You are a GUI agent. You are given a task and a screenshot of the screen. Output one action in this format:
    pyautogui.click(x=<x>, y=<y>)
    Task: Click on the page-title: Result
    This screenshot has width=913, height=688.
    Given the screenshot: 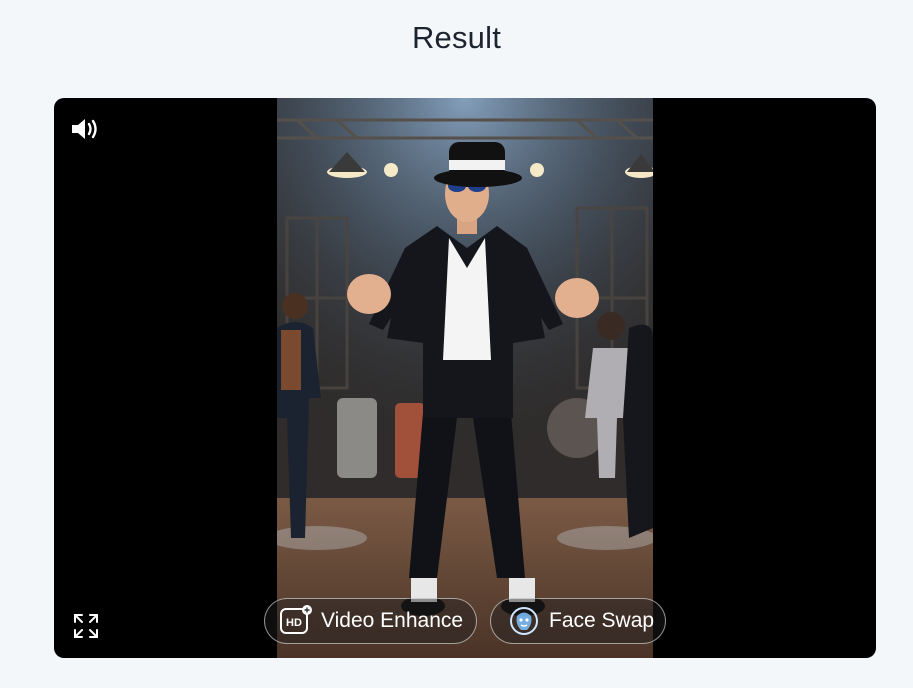 What is the action you would take?
    pyautogui.click(x=456, y=37)
    